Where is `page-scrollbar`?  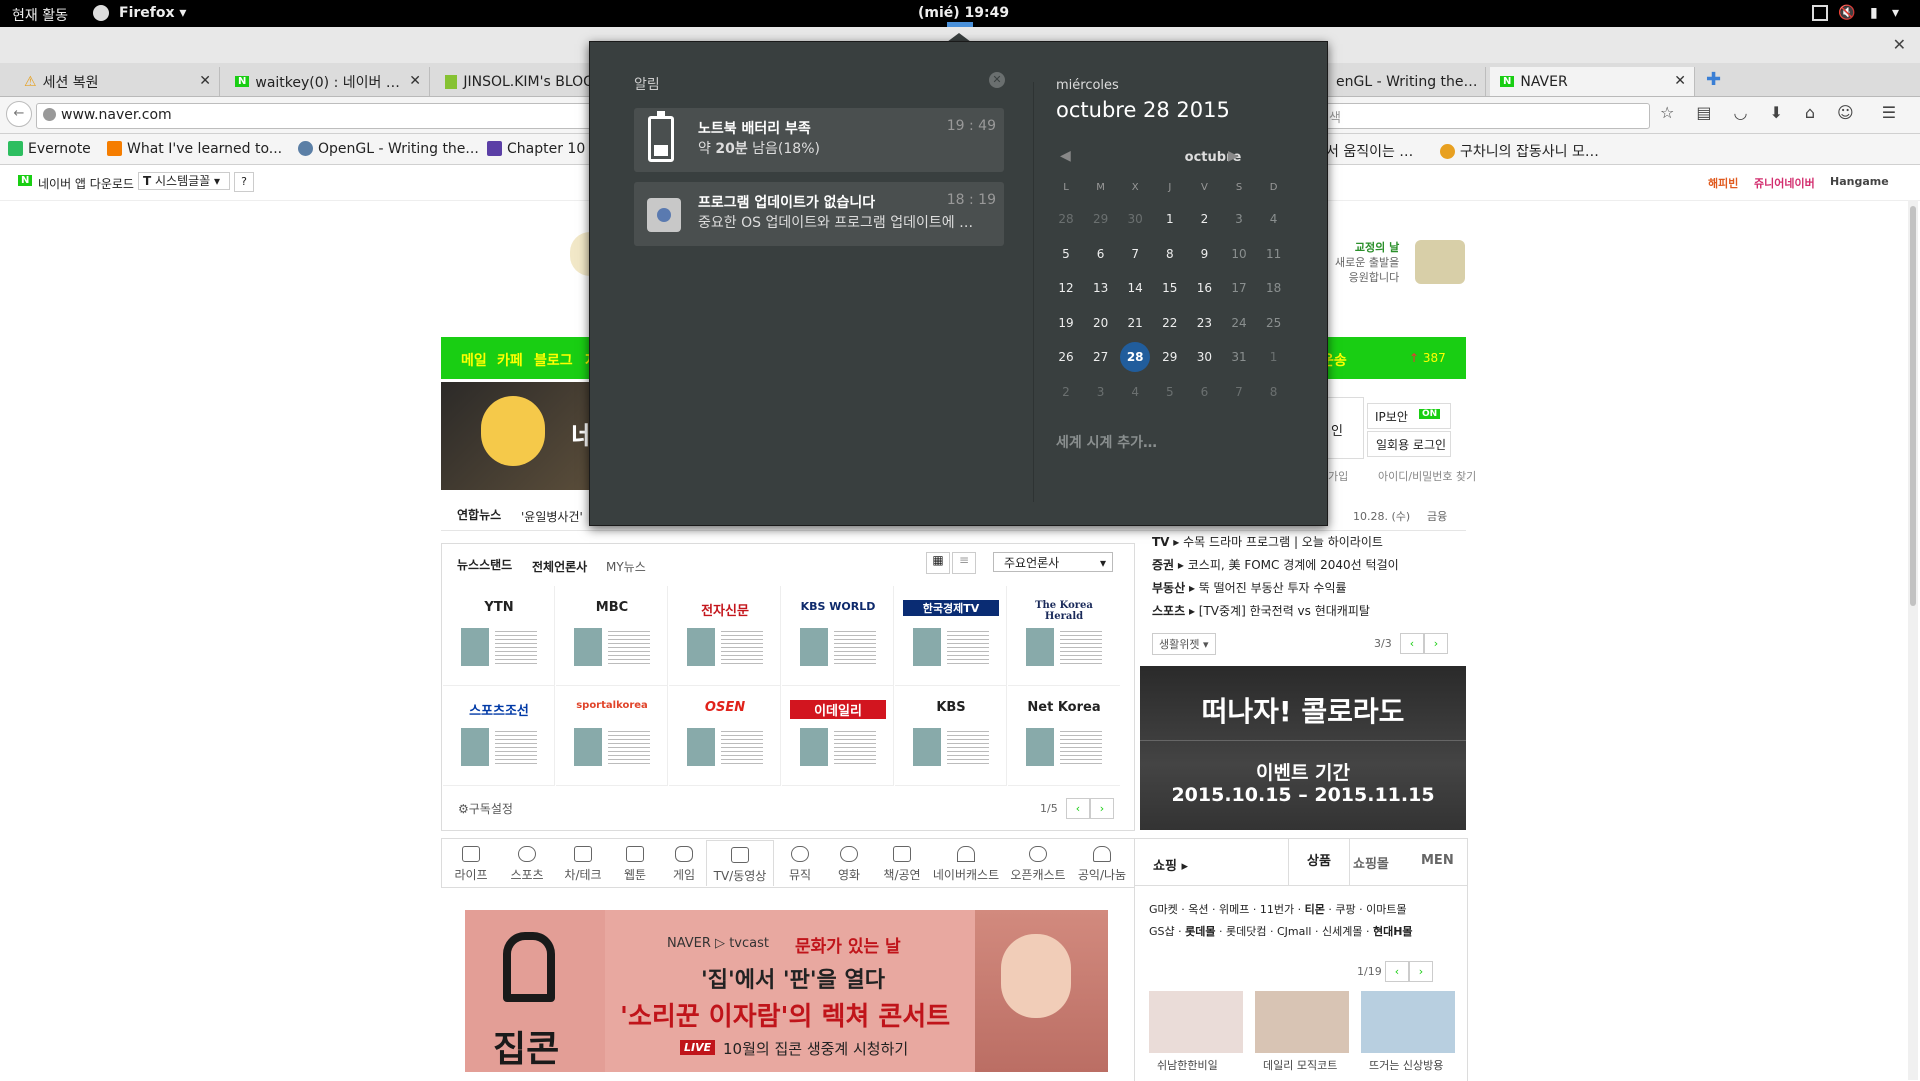 page-scrollbar is located at coordinates (1913, 640).